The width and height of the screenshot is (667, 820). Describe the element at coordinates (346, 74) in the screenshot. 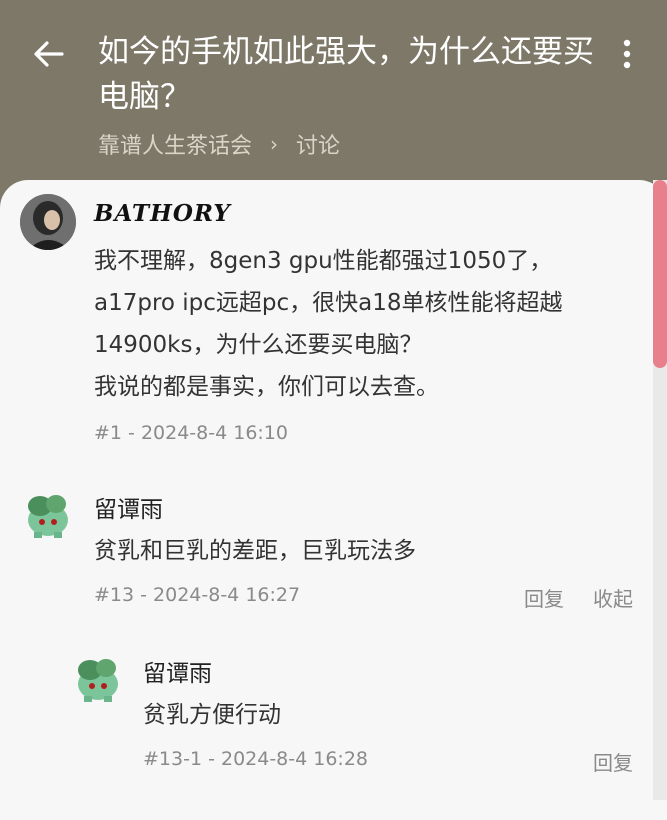

I see `page-title: 如今的手机如此强大，为什么还要买电脑？` at that location.